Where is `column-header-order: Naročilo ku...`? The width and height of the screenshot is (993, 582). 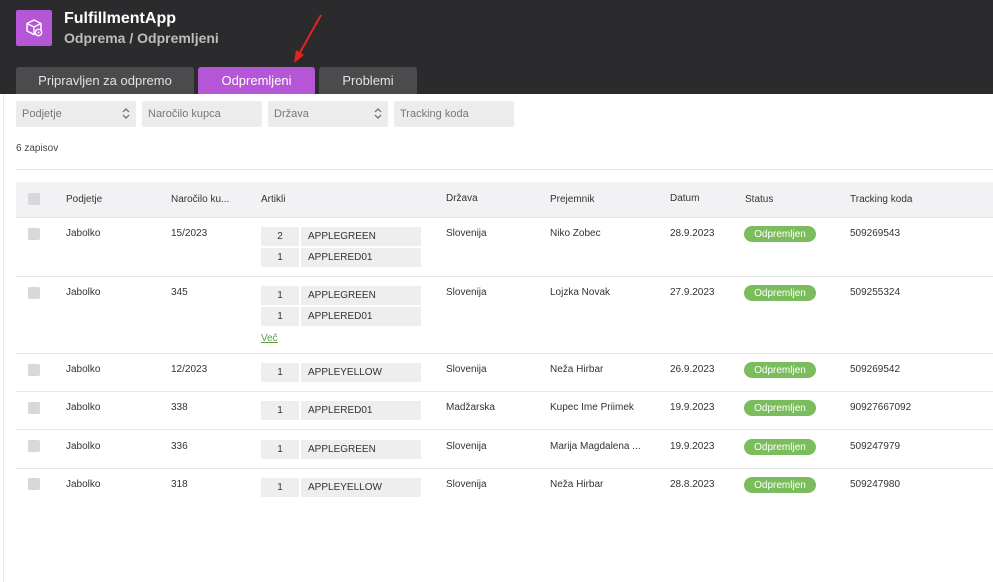 column-header-order: Naročilo ku... is located at coordinates (200, 199).